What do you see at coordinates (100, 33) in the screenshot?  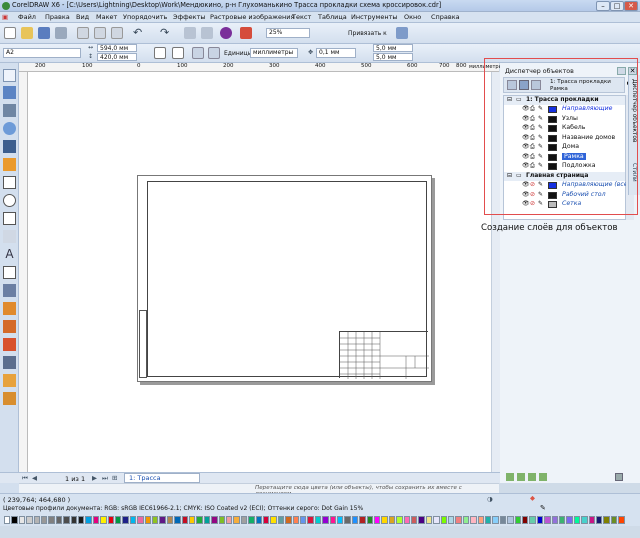 I see `copy-icon` at bounding box center [100, 33].